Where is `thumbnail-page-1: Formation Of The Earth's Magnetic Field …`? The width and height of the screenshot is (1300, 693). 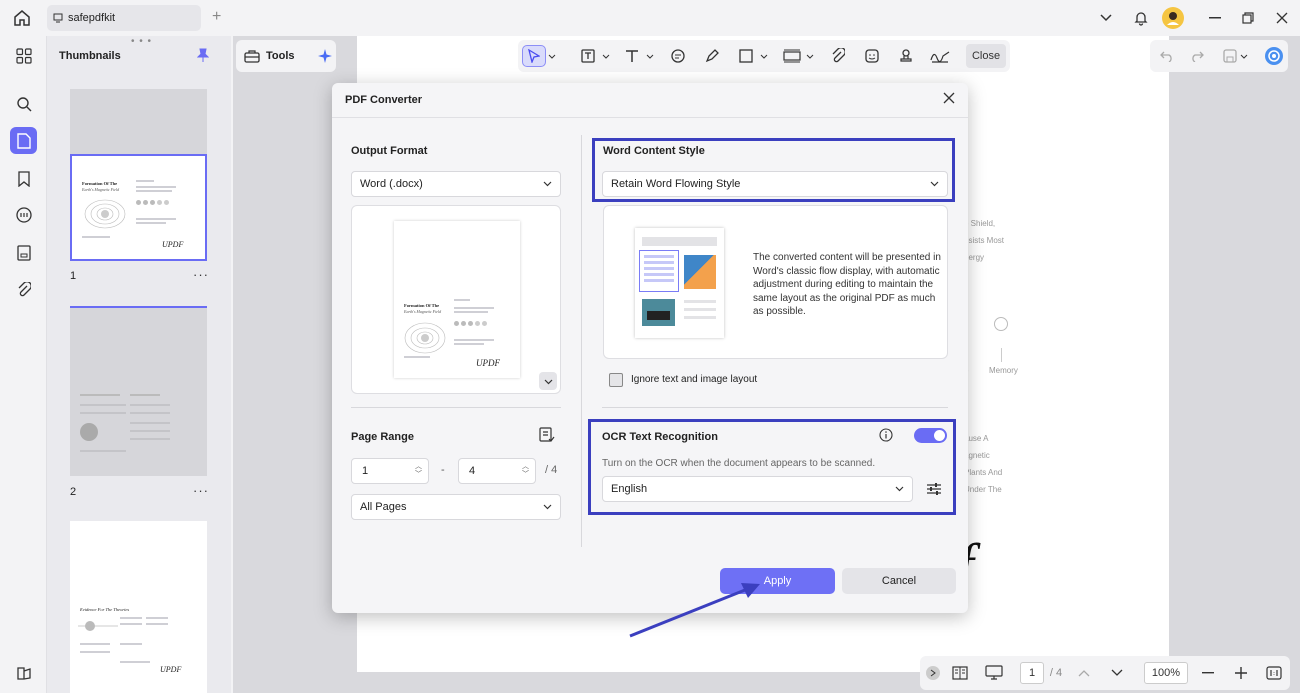
thumbnail-page-1: Formation Of The Earth's Magnetic Field … is located at coordinates (138, 175).